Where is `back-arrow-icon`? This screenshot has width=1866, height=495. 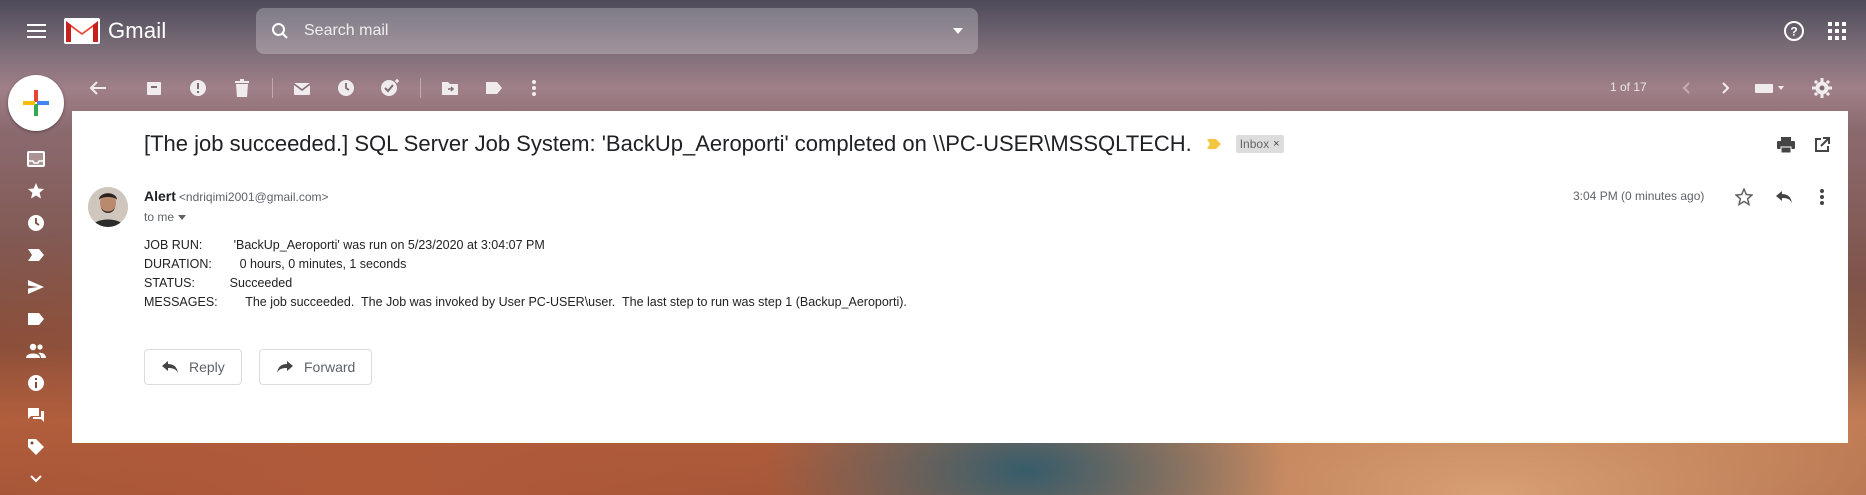 back-arrow-icon is located at coordinates (98, 88).